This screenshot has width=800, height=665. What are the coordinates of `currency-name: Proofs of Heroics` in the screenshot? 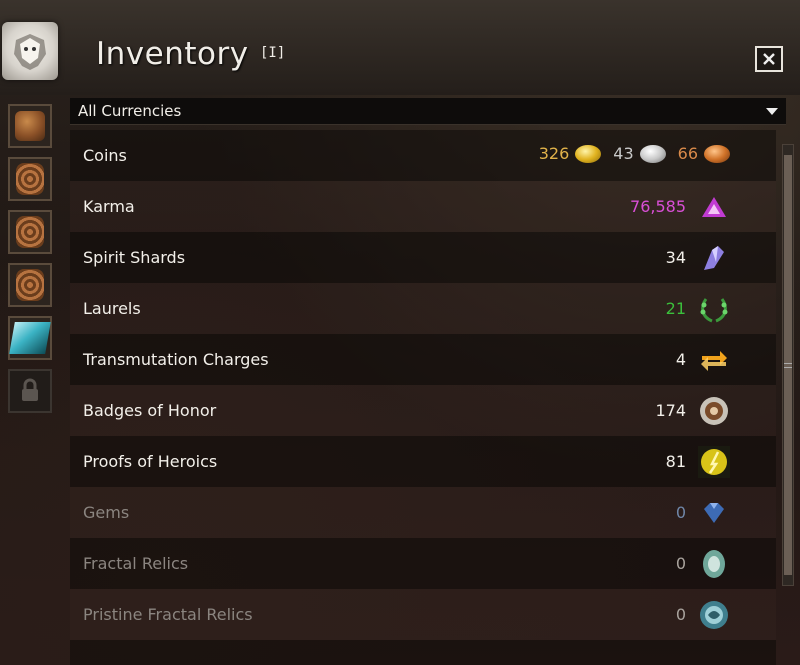 It's located at (150, 461).